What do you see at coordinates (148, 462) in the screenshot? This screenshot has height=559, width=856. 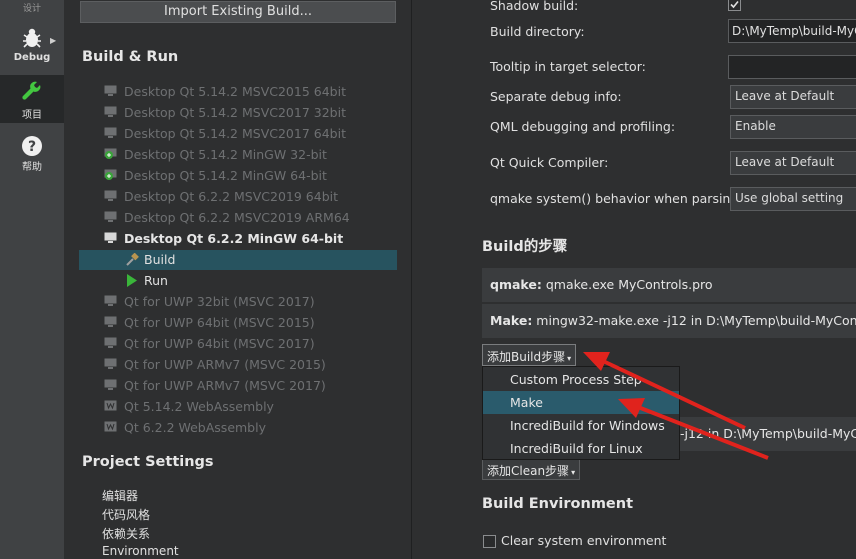 I see `project-settings-title: Project Settings` at bounding box center [148, 462].